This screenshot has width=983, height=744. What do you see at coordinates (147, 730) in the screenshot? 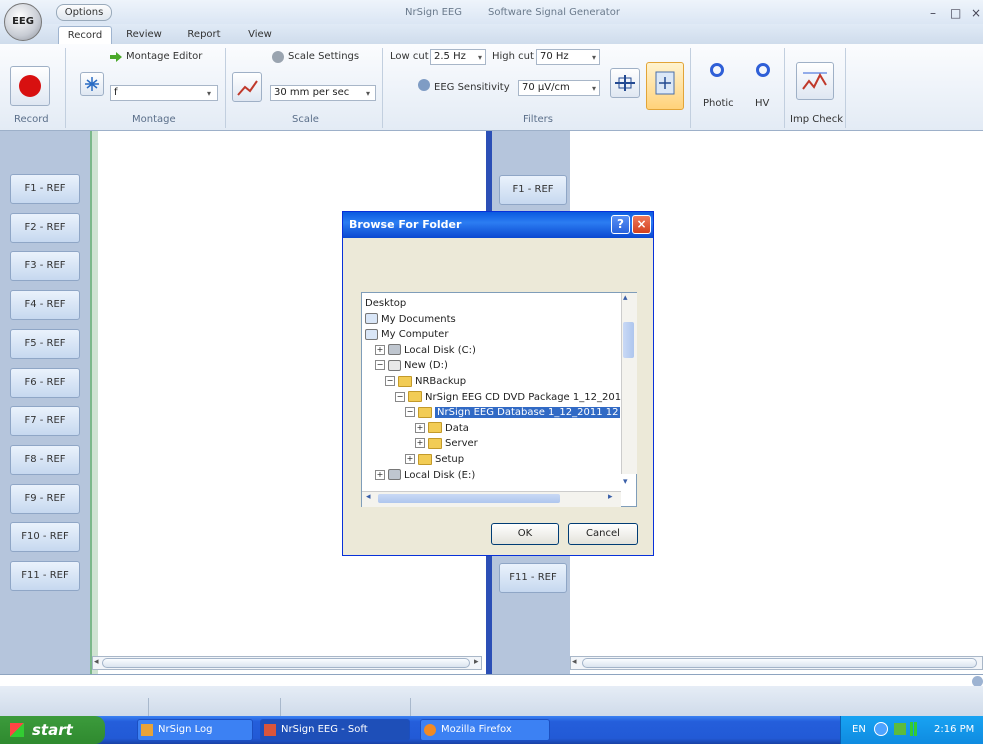
I see `log-app-icon` at bounding box center [147, 730].